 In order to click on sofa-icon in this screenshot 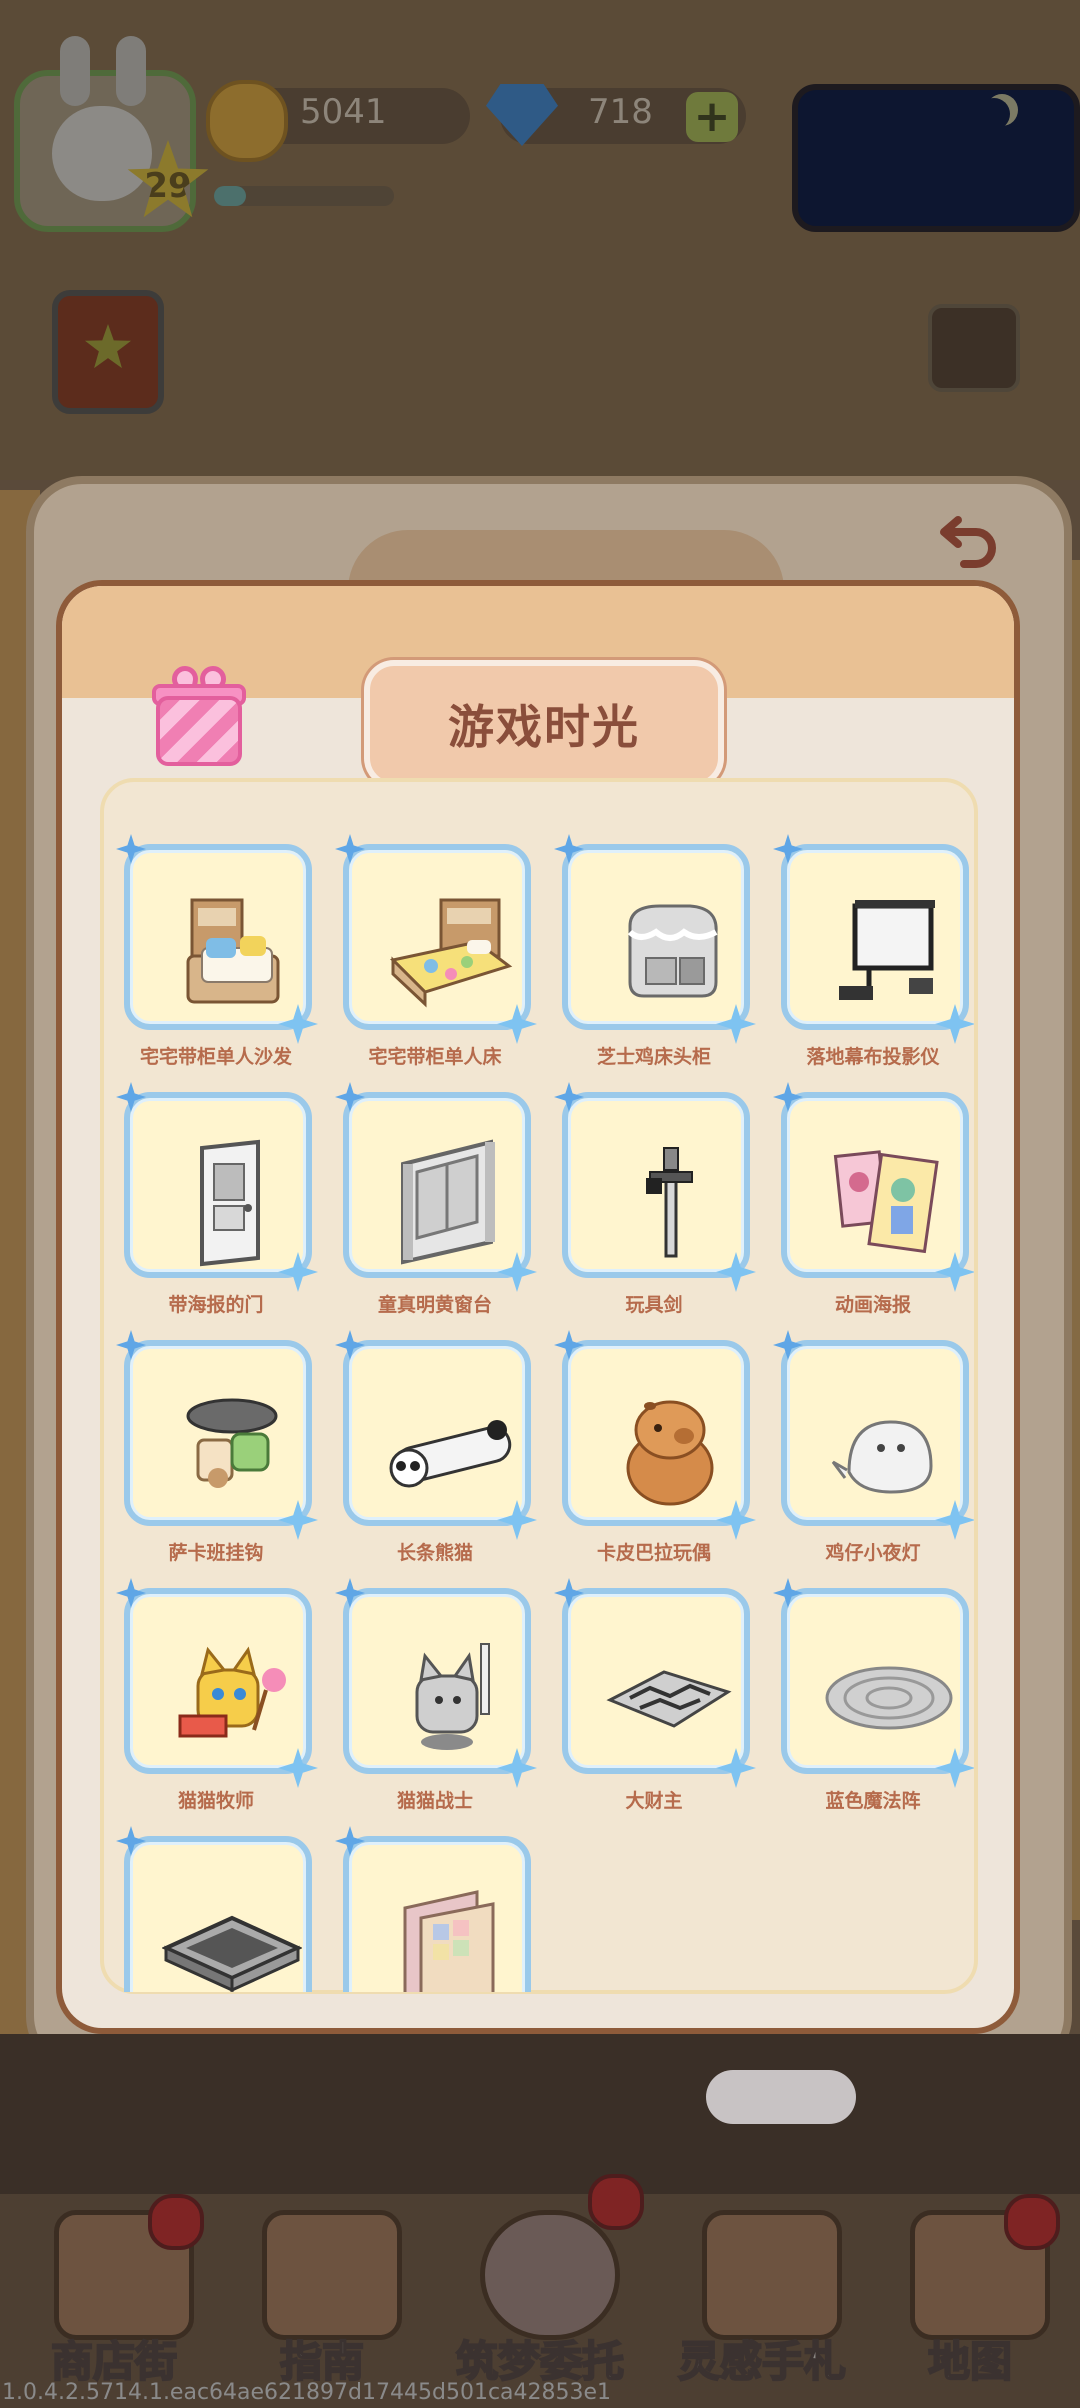, I will do `click(232, 956)`.